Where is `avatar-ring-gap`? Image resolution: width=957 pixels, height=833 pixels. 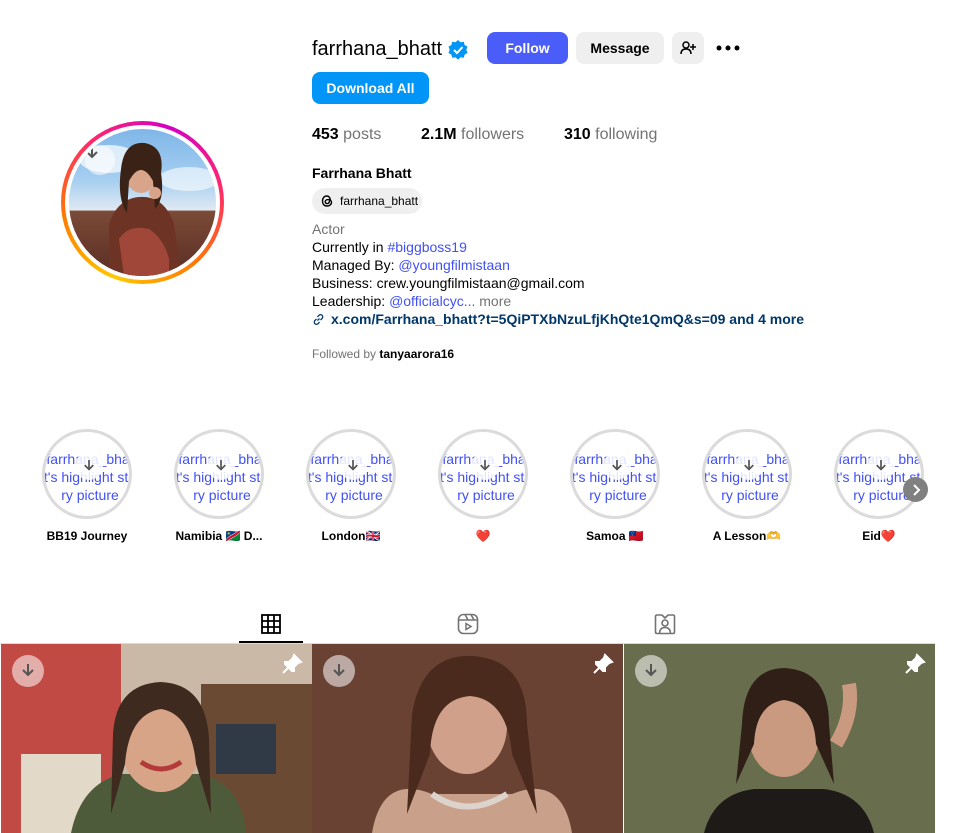
avatar-ring-gap is located at coordinates (142, 202).